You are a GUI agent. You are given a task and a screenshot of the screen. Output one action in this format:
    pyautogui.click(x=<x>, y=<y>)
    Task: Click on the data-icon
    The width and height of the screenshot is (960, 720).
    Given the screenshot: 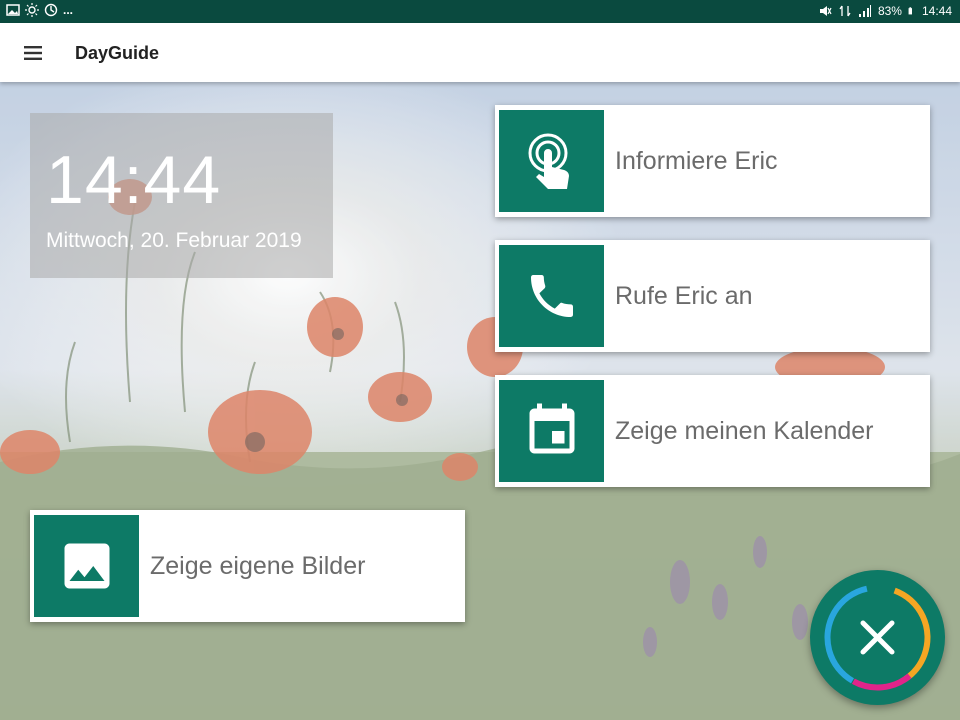 What is the action you would take?
    pyautogui.click(x=845, y=11)
    